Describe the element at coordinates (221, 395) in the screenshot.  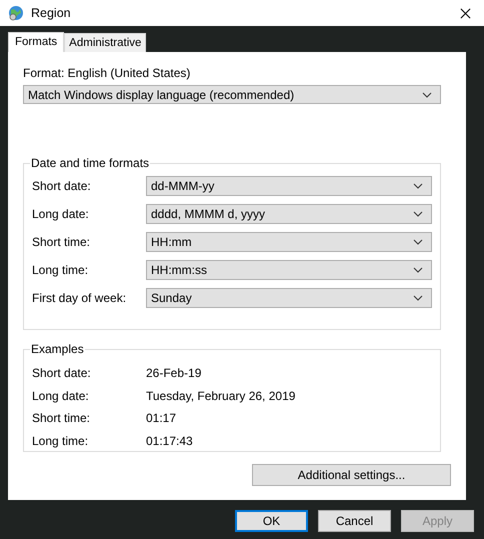
I see `example-value: Tuesday, February 26, 2019` at that location.